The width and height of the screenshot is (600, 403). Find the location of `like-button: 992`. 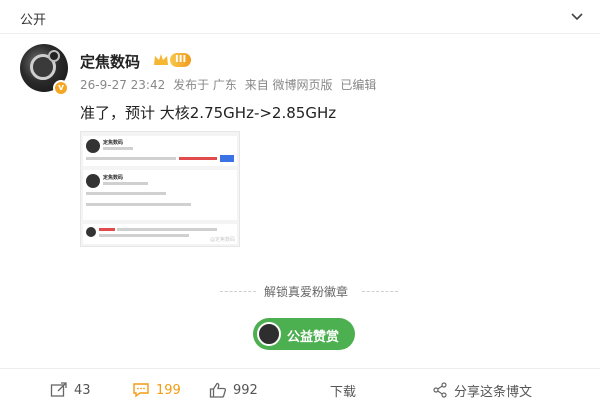

like-button: 992 is located at coordinates (233, 390).